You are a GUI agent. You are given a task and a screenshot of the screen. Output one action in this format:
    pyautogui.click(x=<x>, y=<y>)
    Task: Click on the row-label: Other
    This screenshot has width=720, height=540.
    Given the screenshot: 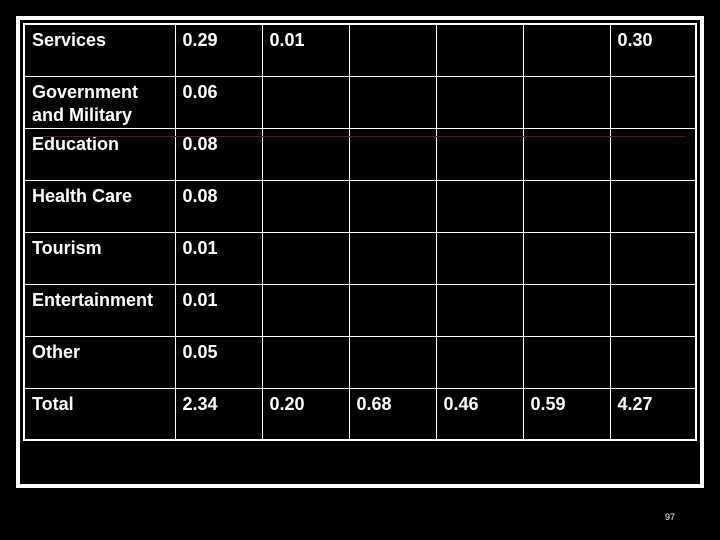 What is the action you would take?
    pyautogui.click(x=99, y=362)
    